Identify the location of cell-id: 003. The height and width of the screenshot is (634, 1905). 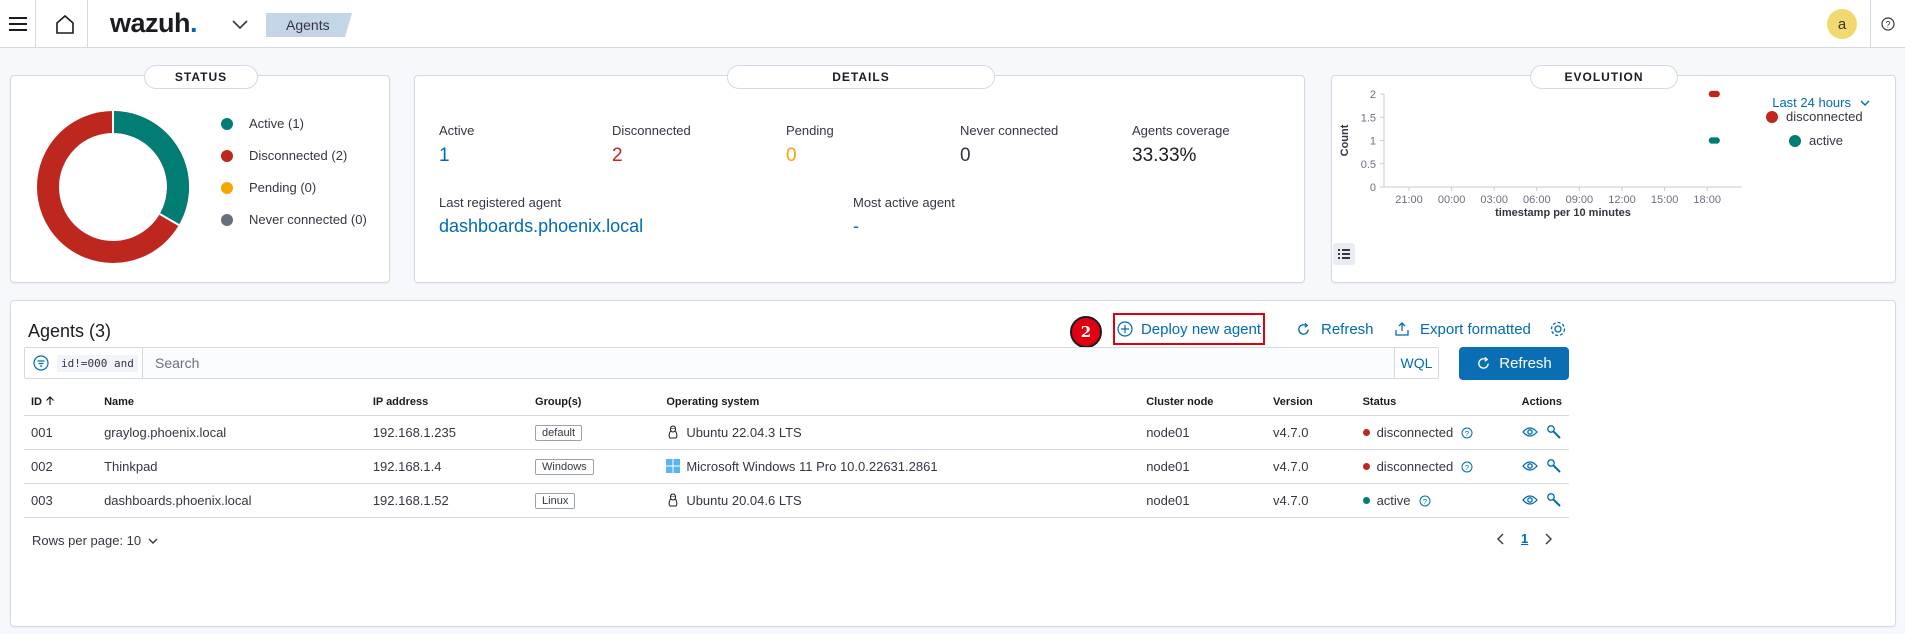
(61, 500).